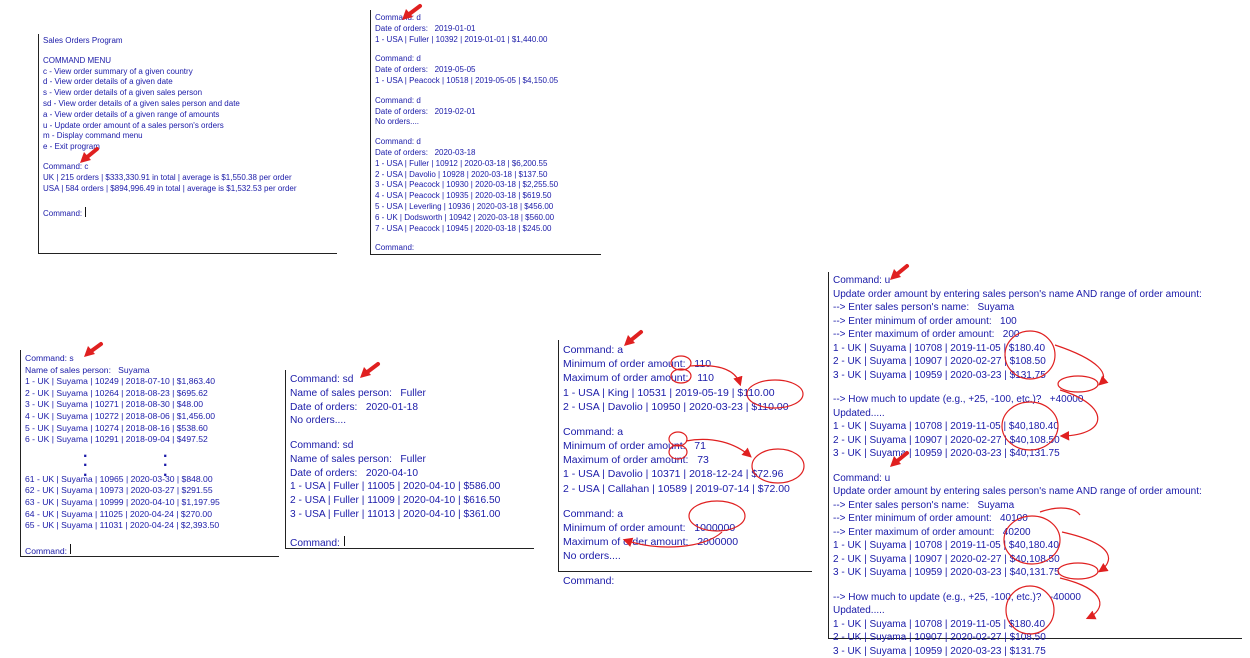  Describe the element at coordinates (685, 528) in the screenshot. I see `min-input-line: Minimum of order amount: 1000000` at that location.